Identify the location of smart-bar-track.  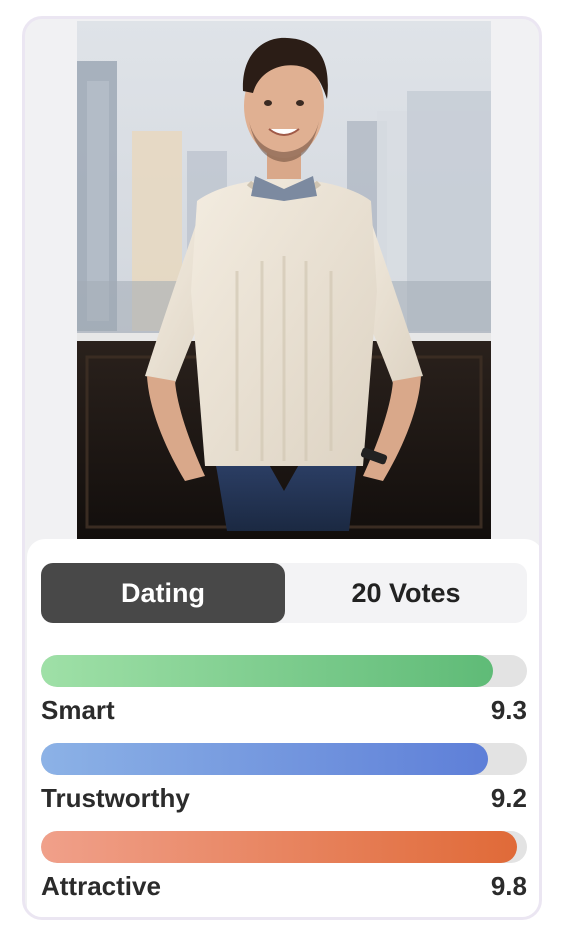
(284, 671).